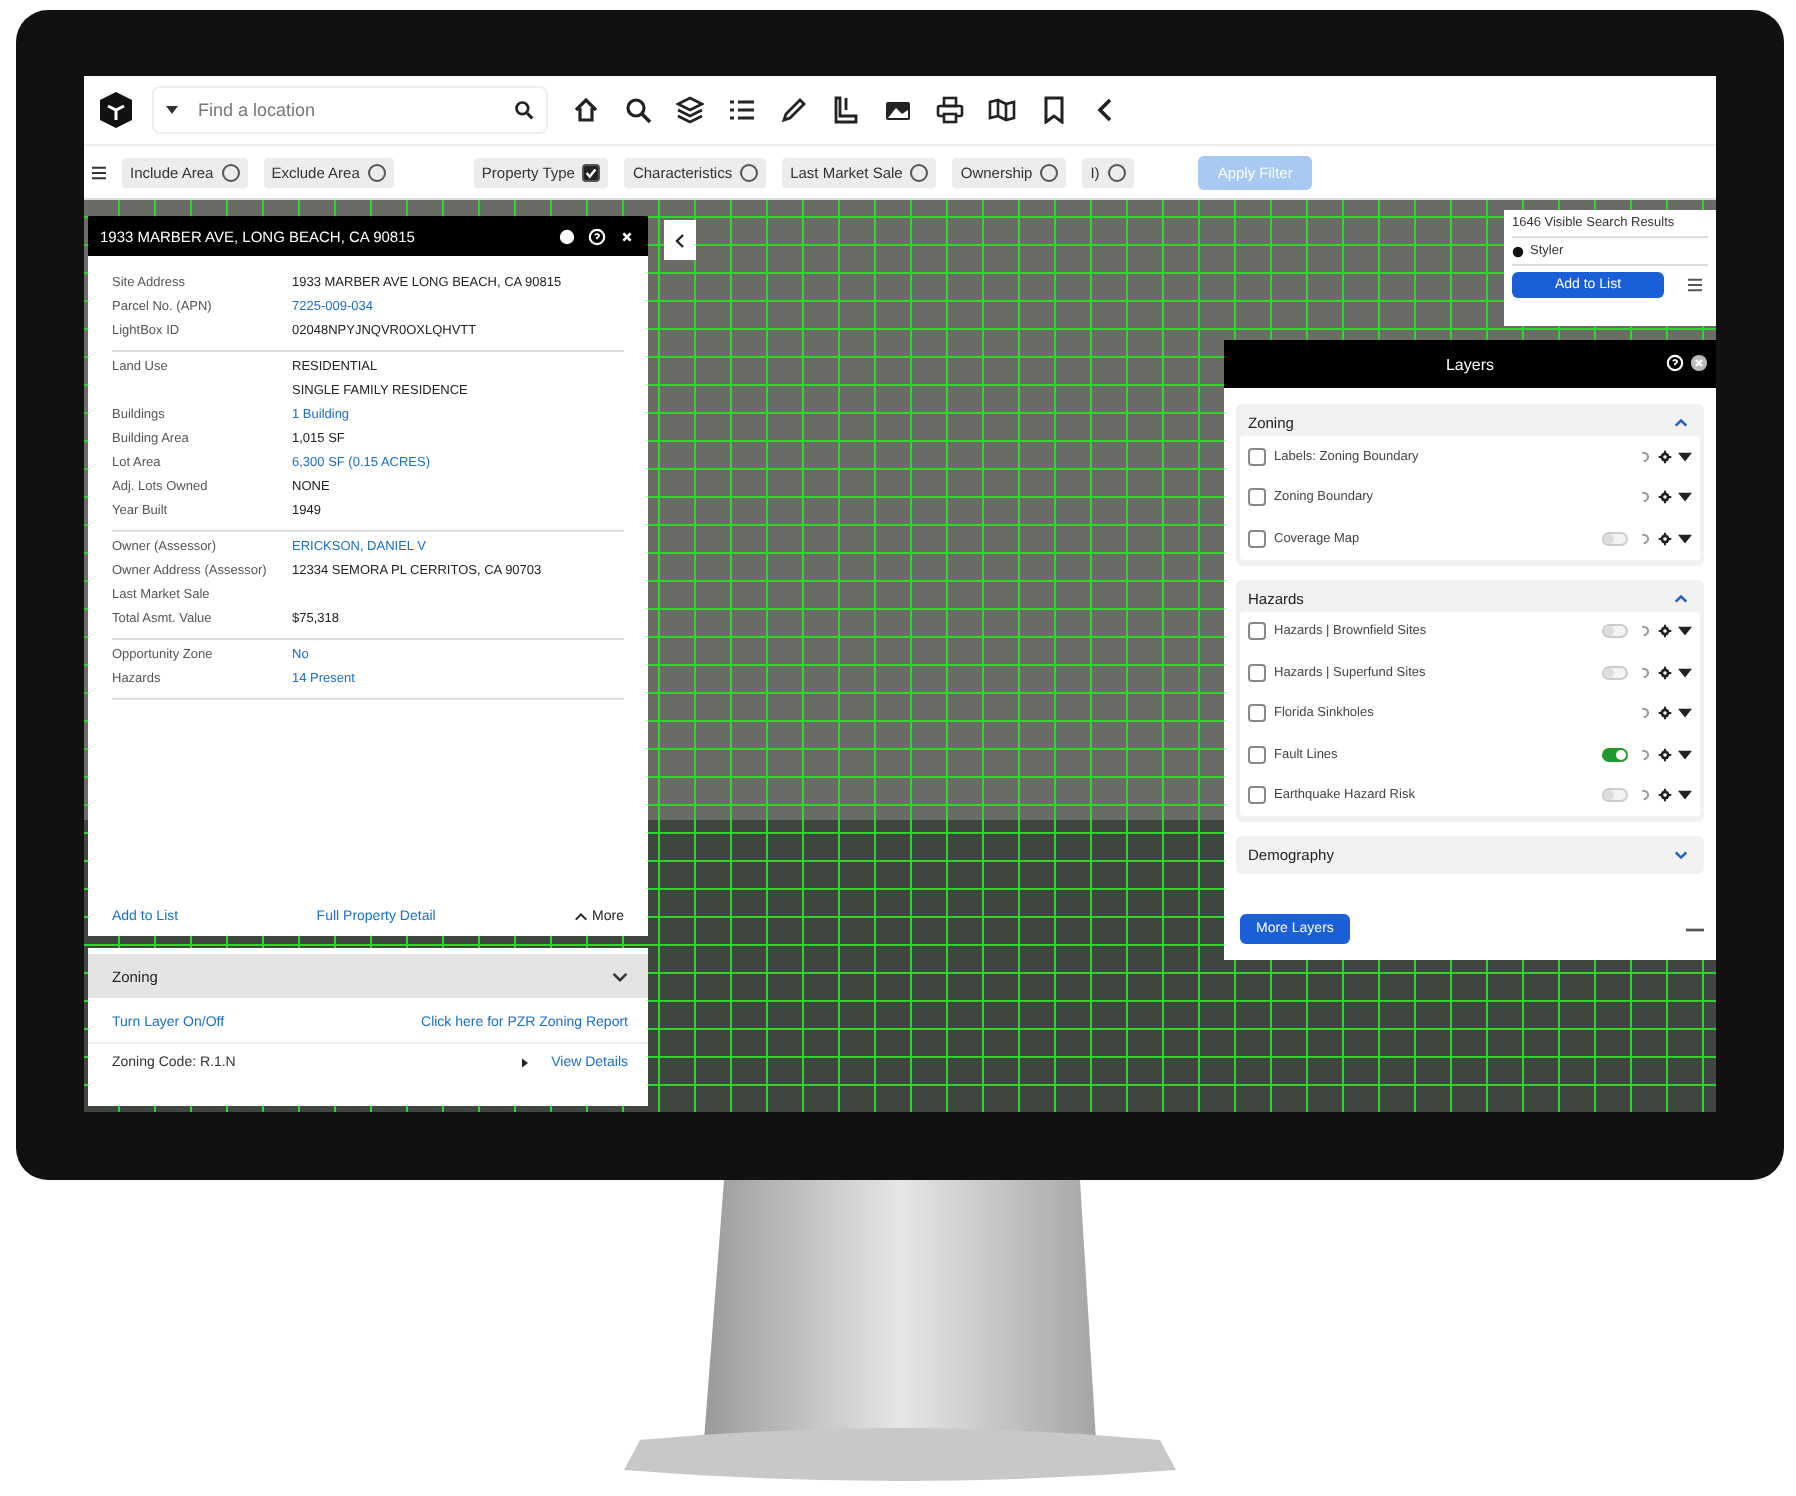 The width and height of the screenshot is (1796, 1496). I want to click on print-icon, so click(950, 110).